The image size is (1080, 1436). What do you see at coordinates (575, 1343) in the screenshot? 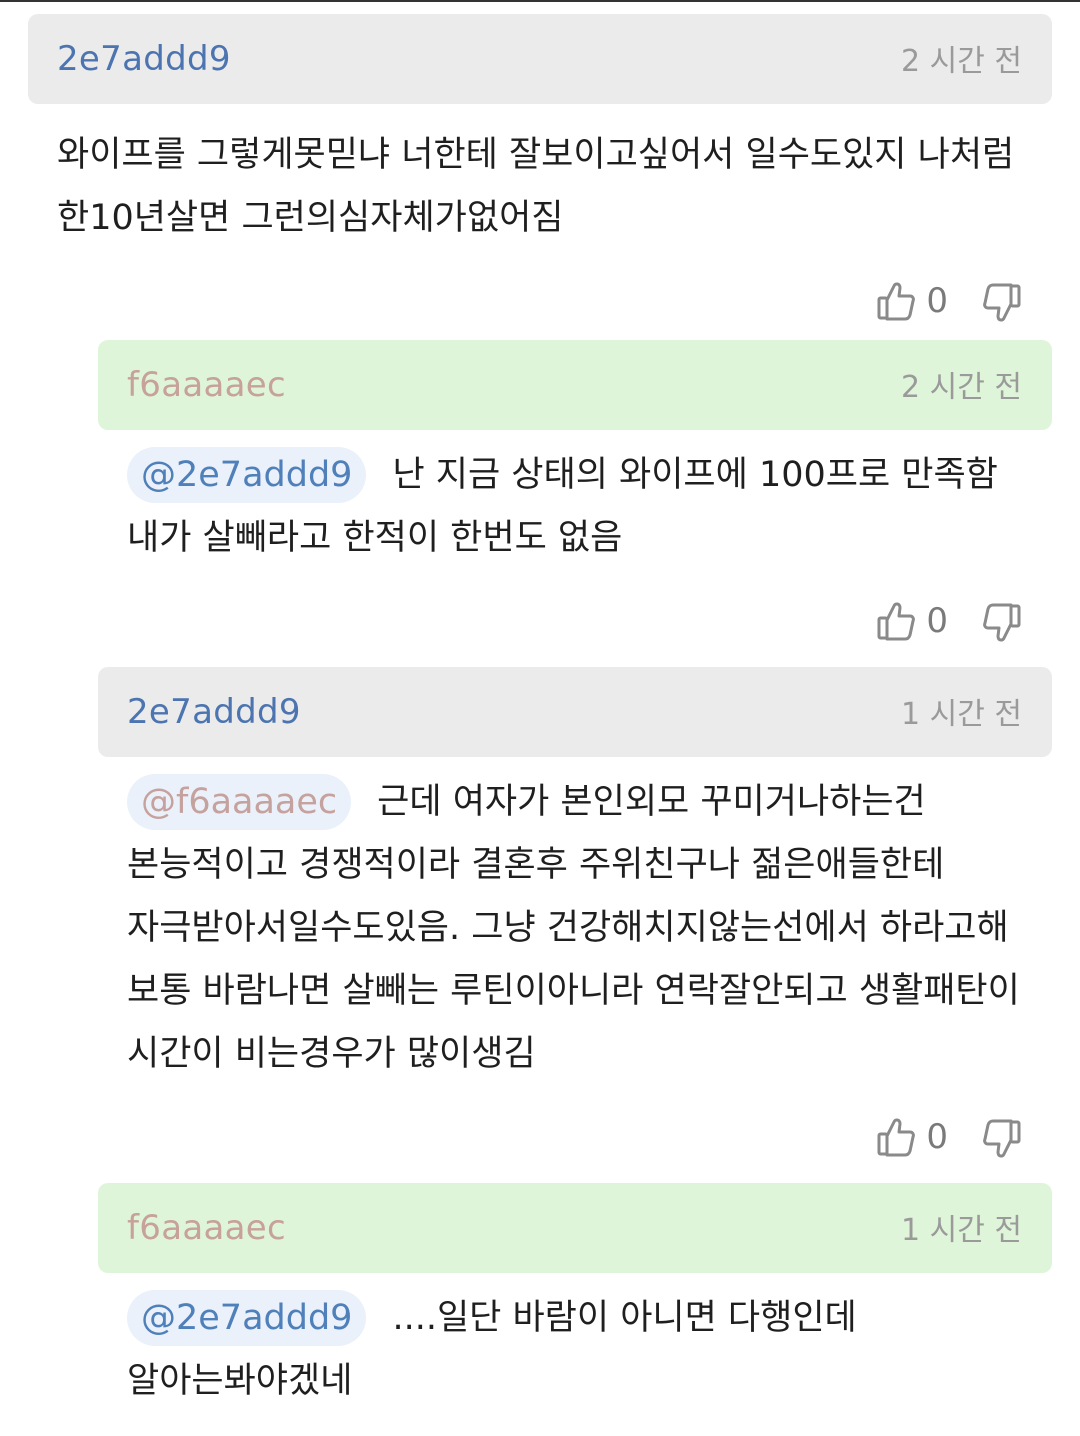
I see `comment-body: @2e7addd9 ....일단 바람이 아니면 다행인데 알아는봐야겠네` at bounding box center [575, 1343].